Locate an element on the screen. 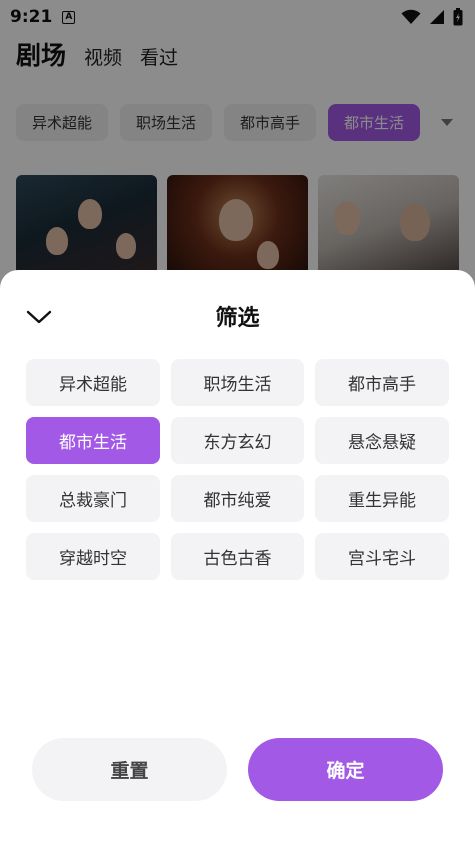 This screenshot has height=844, width=475. confirm-button: 确定 is located at coordinates (345, 769).